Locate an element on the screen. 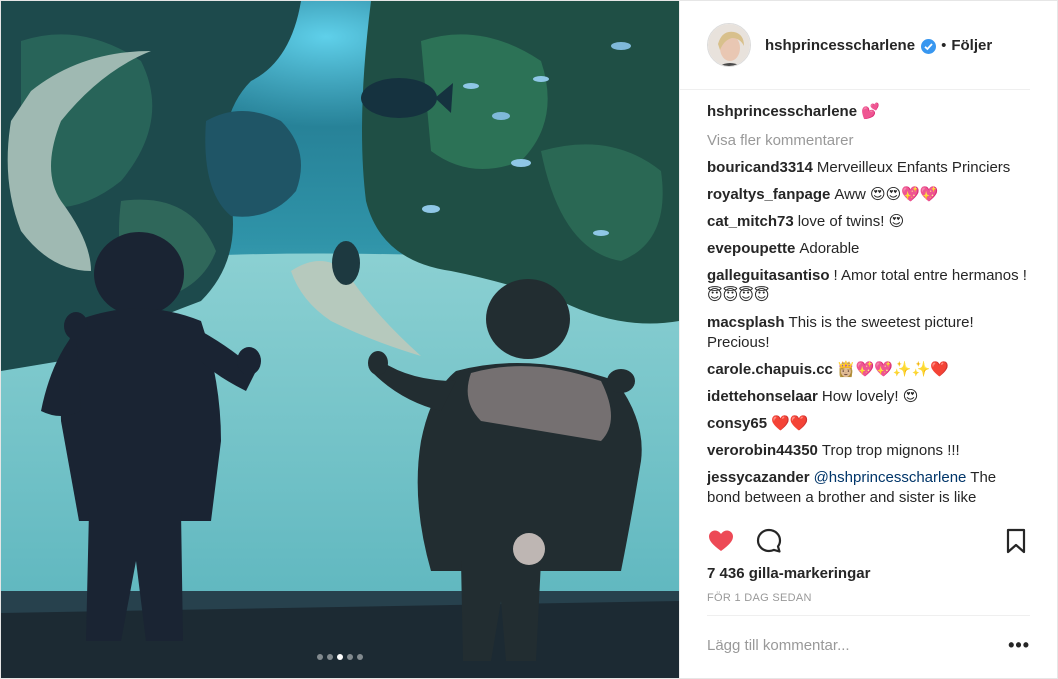 The width and height of the screenshot is (1058, 679). post-actions is located at coordinates (868, 541).